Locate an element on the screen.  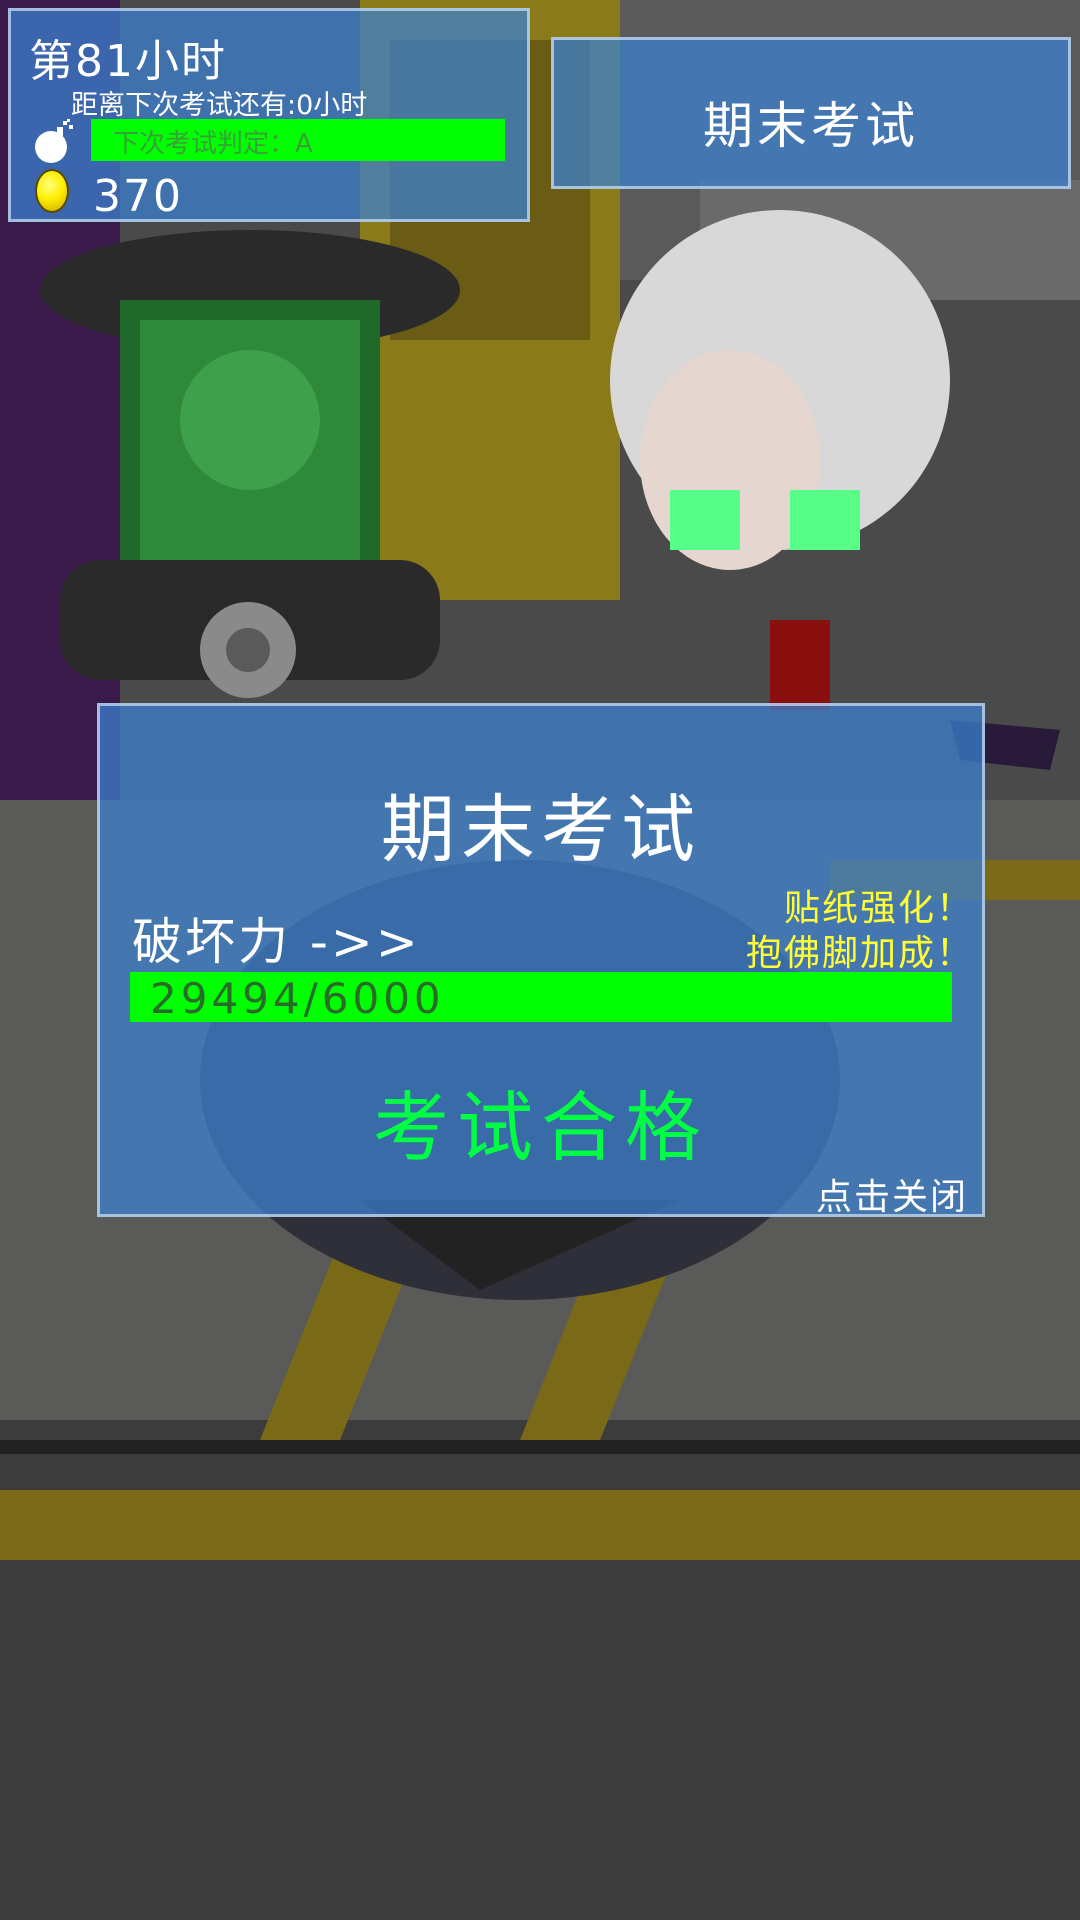
hour-counter: 第81小时 is located at coordinates (128, 61).